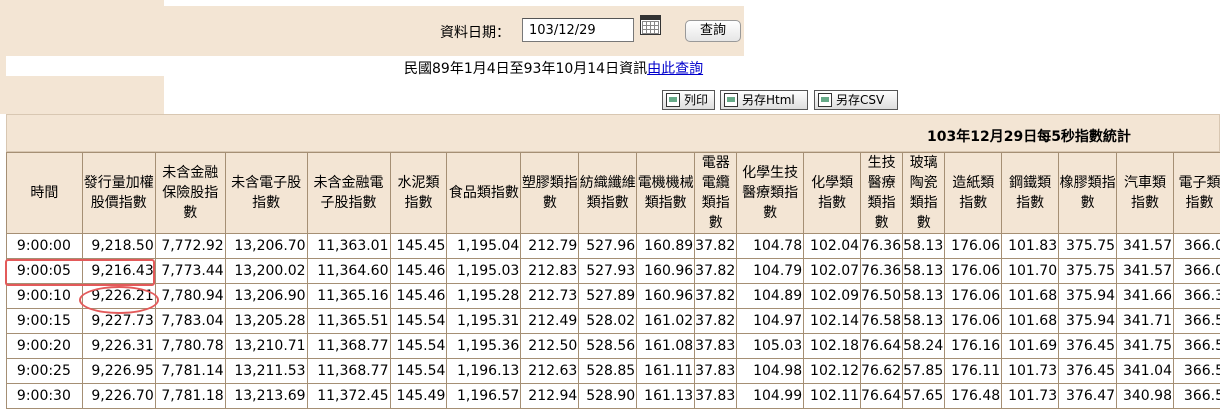 Image resolution: width=1220 pixels, height=416 pixels. What do you see at coordinates (882, 371) in the screenshot?
I see `index-value-cell: 76.62` at bounding box center [882, 371].